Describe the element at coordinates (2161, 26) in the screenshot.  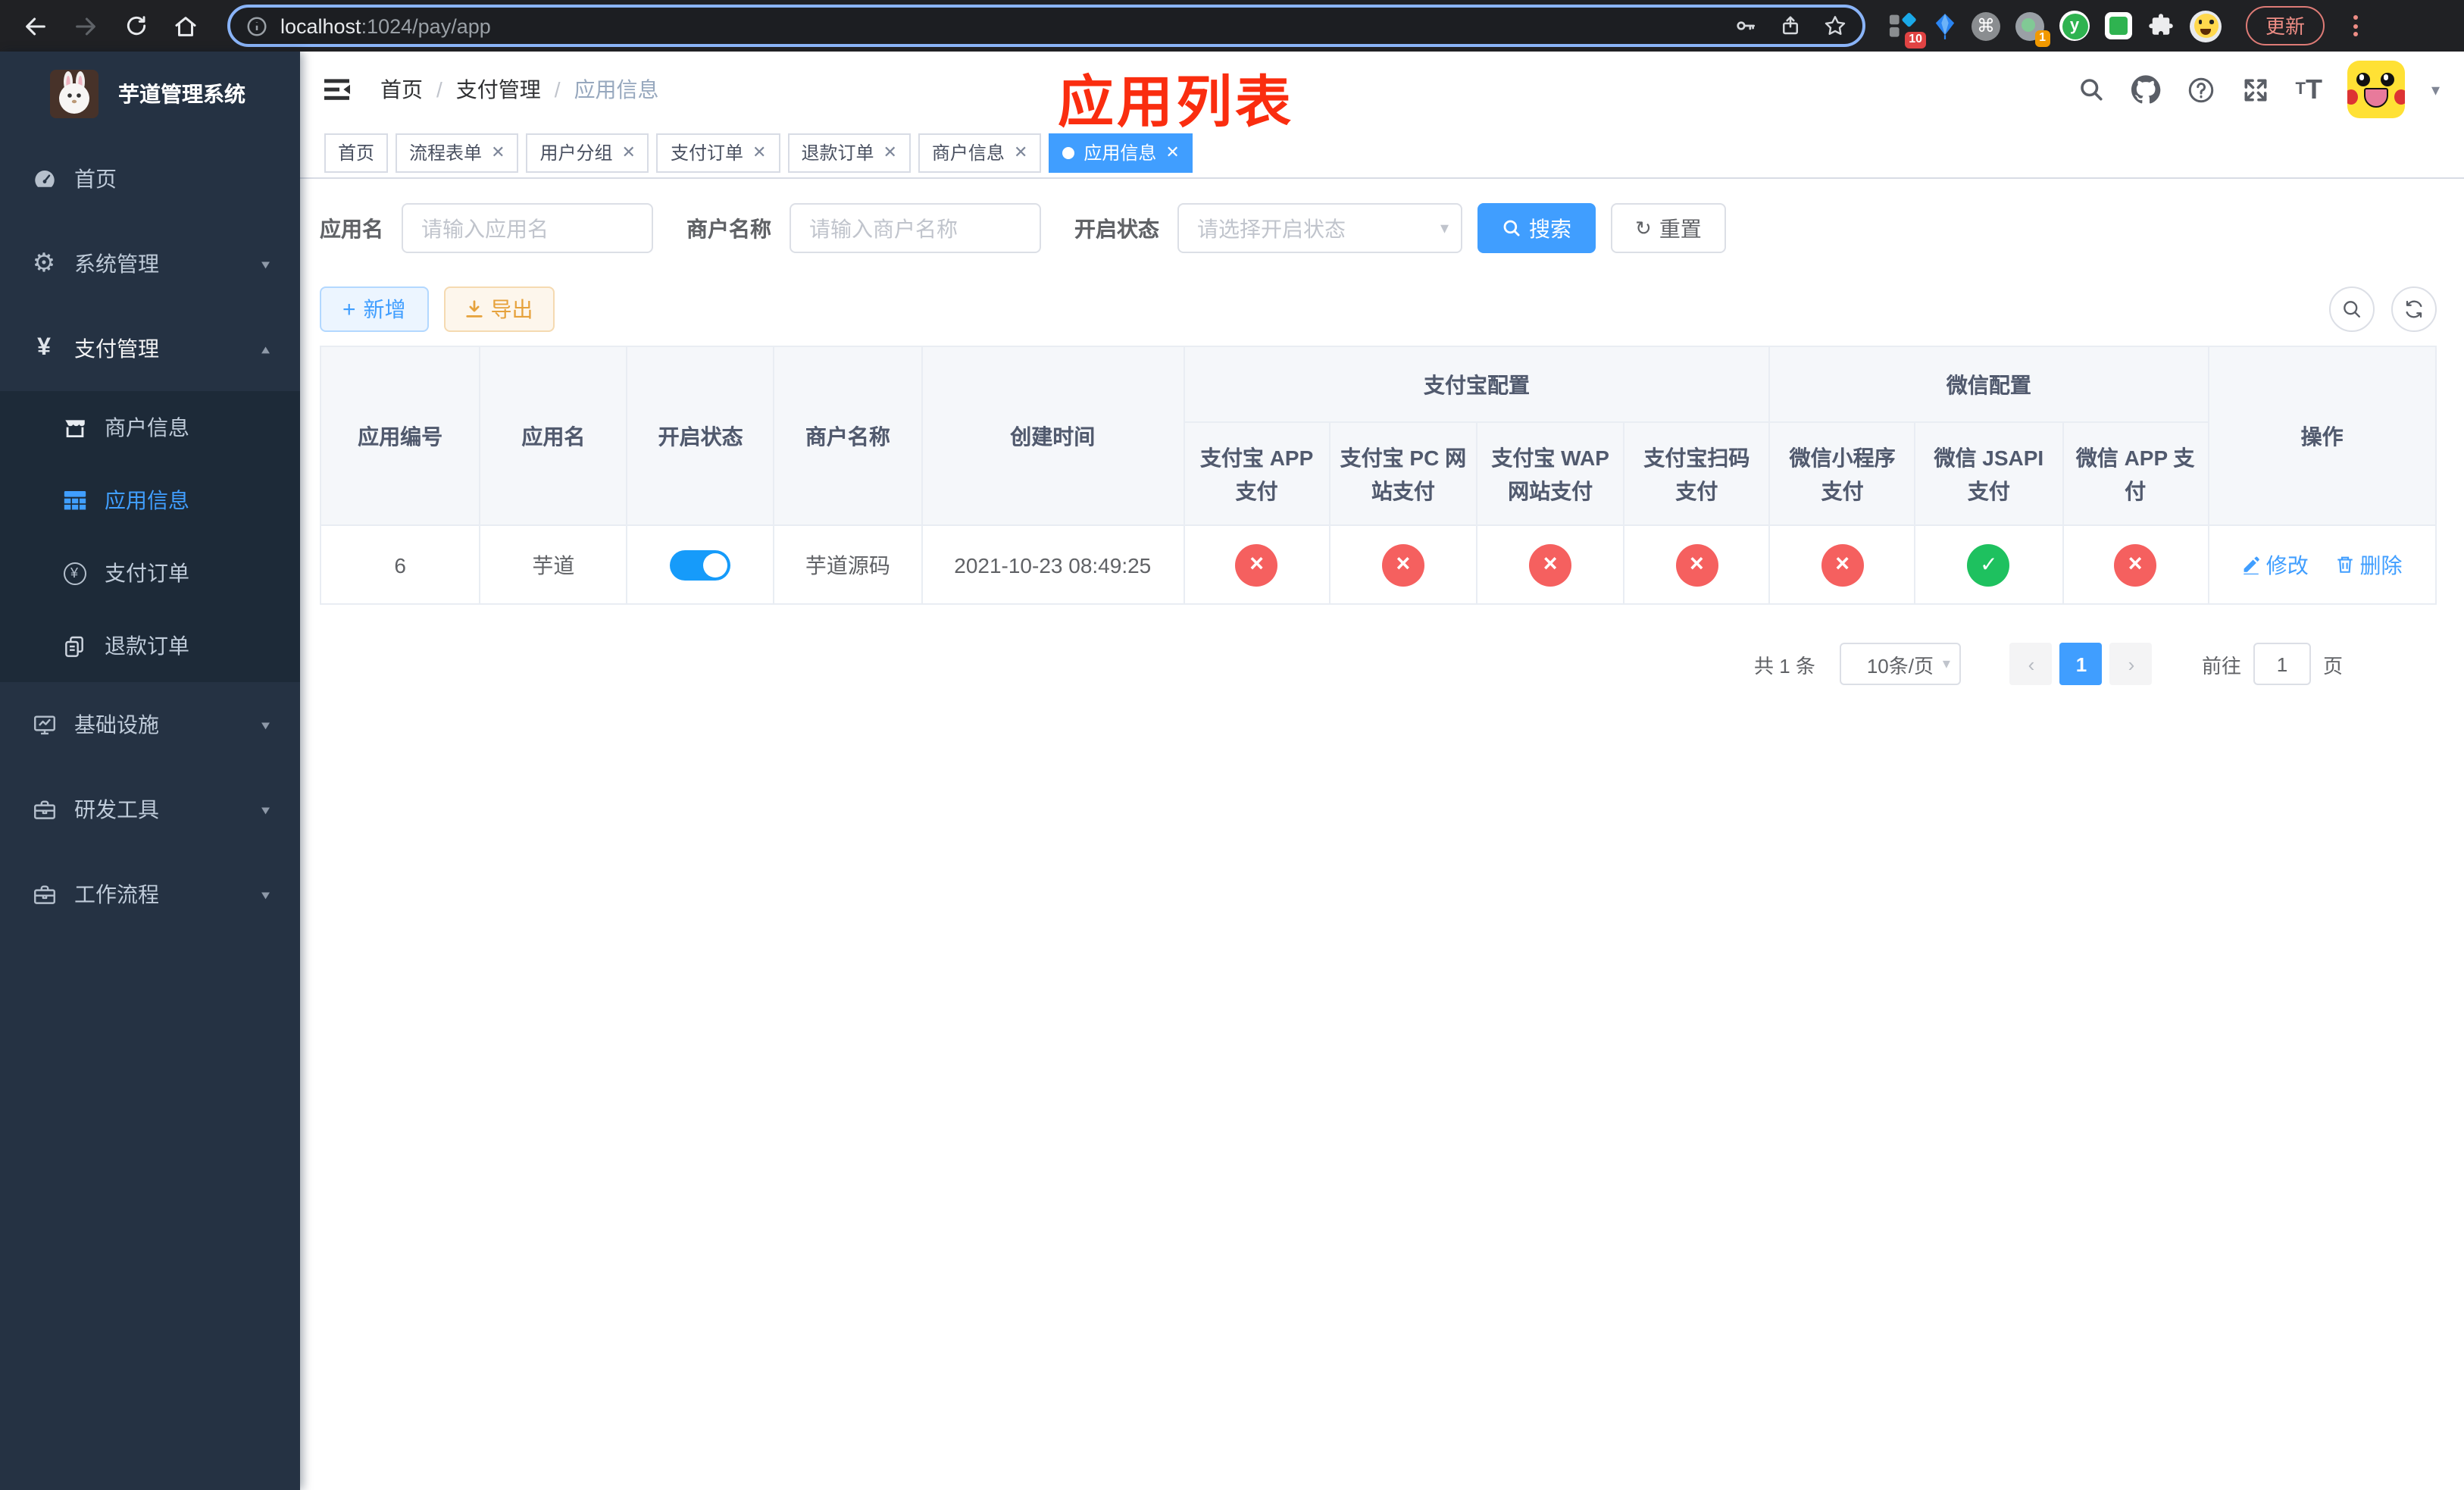
I see `extension-puzzle-icon` at that location.